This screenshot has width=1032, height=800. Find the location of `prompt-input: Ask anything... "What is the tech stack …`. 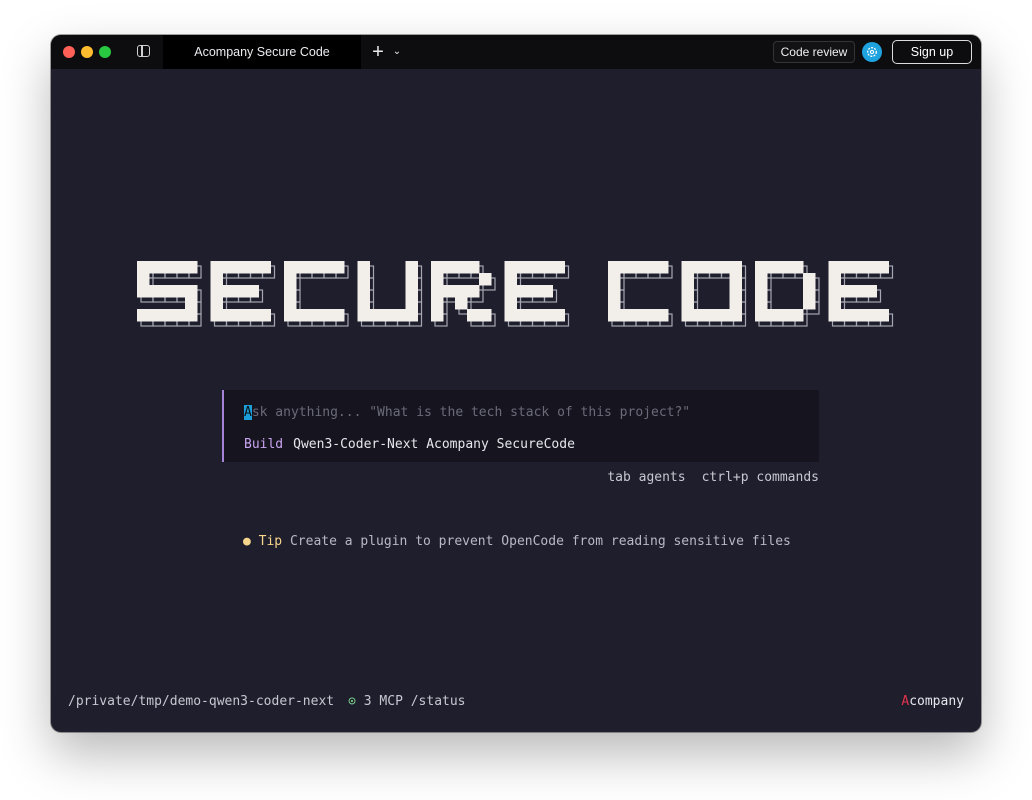

prompt-input: Ask anything... "What is the tech stack … is located at coordinates (467, 412).